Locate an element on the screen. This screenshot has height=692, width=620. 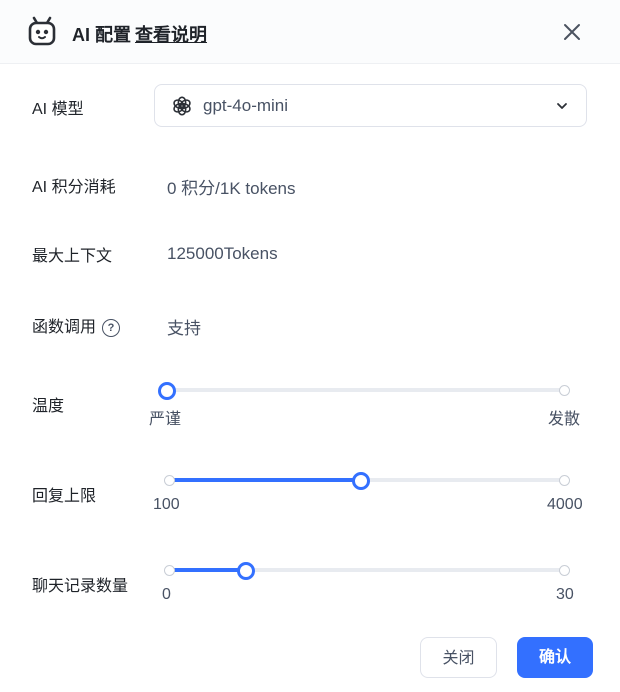
history-max-label: 30 is located at coordinates (565, 594).